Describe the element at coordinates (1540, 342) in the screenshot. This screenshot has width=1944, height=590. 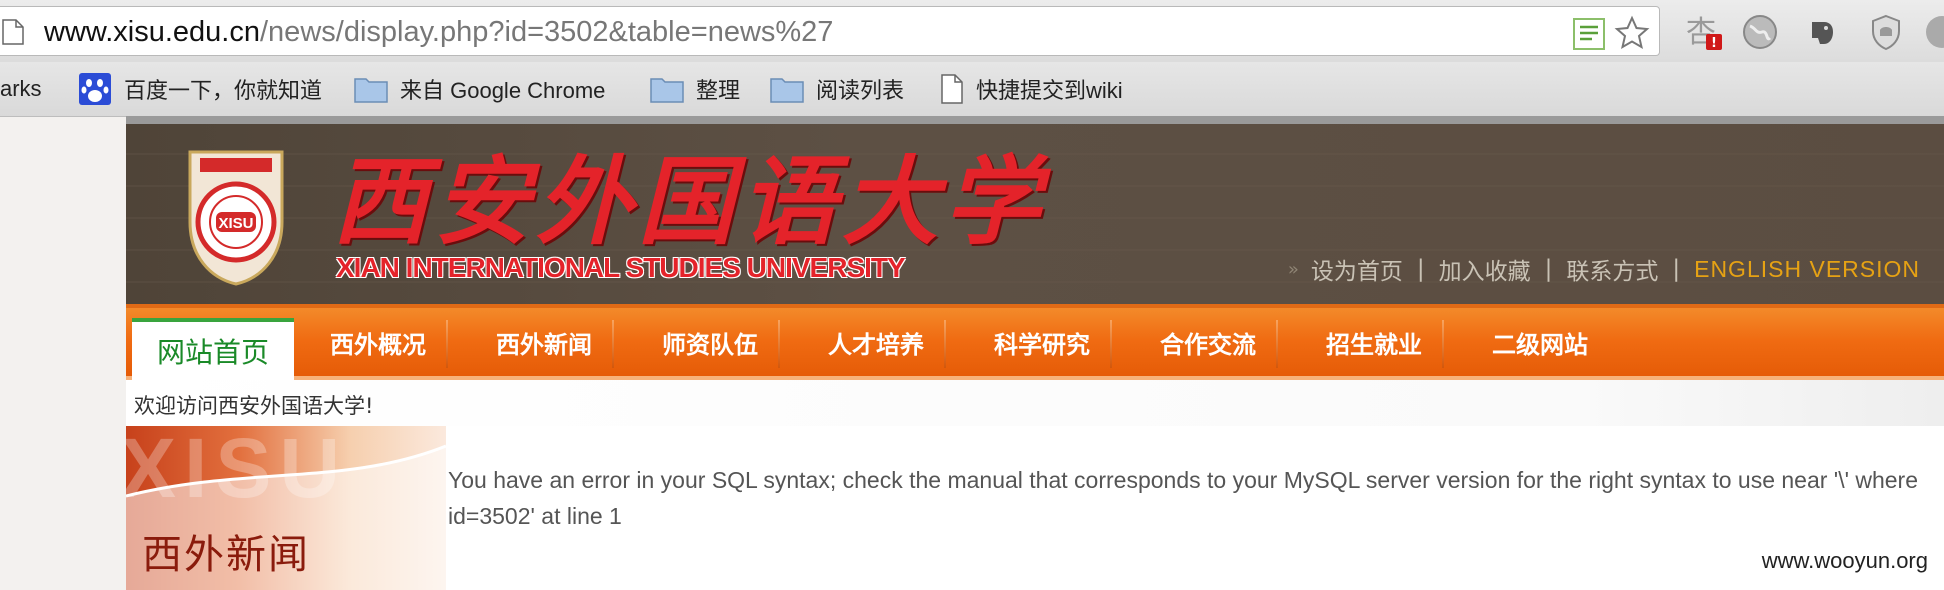
I see `nav-item-sub-sites: 二级网站` at that location.